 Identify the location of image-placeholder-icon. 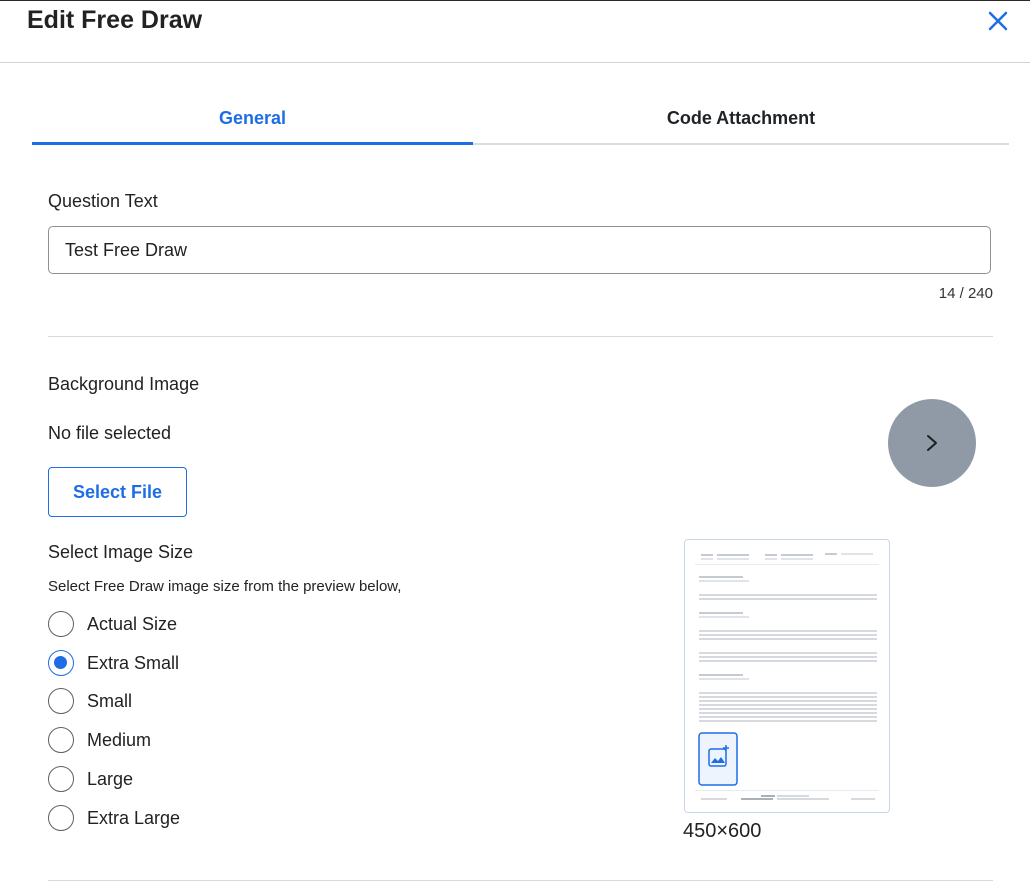
(718, 759).